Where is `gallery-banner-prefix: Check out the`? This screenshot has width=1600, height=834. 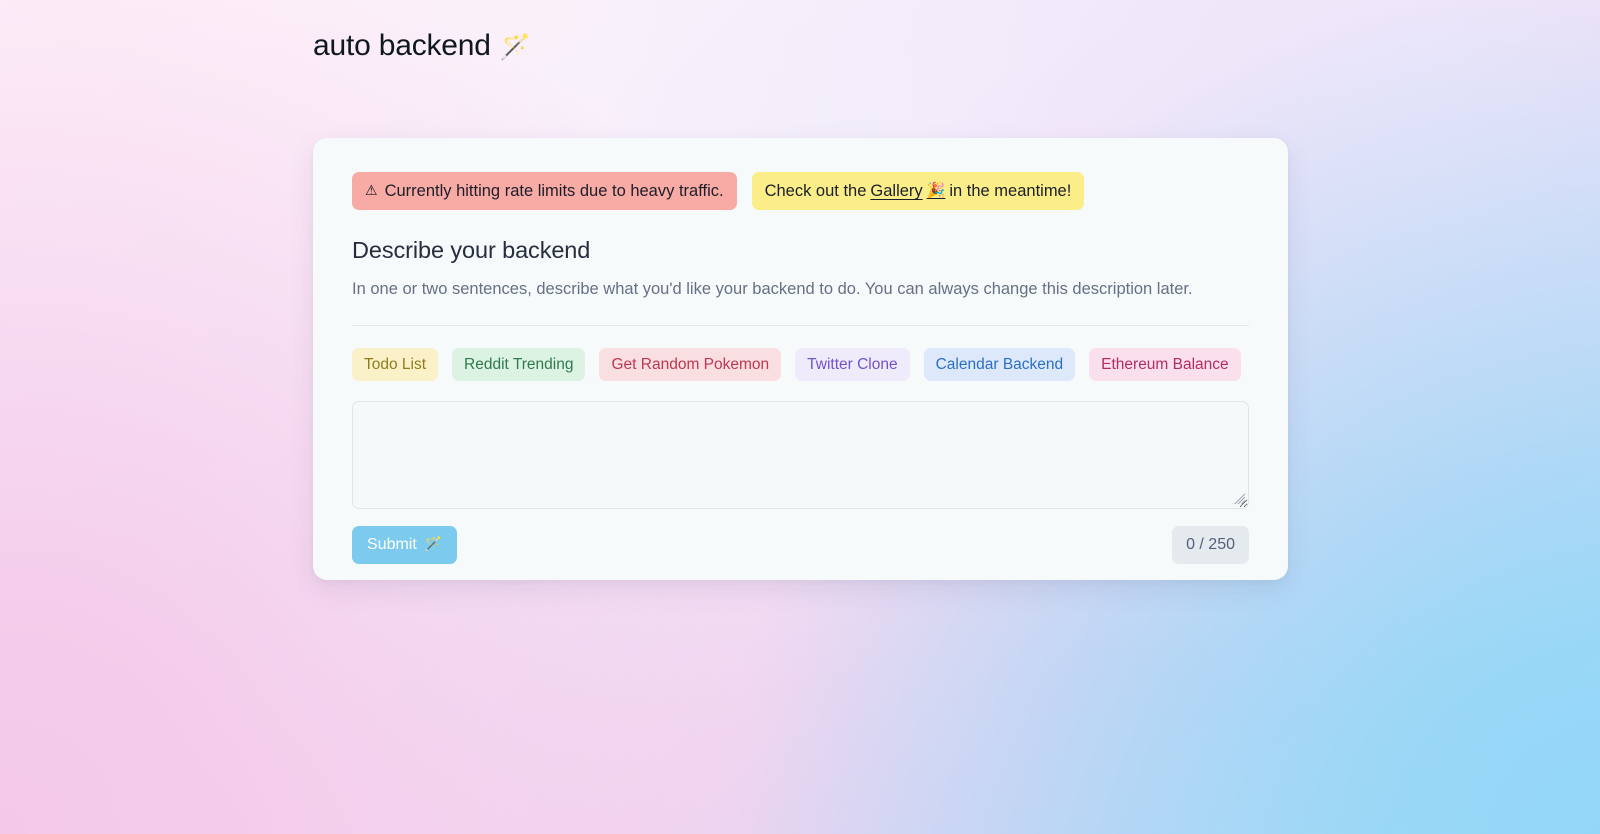 gallery-banner-prefix: Check out the is located at coordinates (815, 191).